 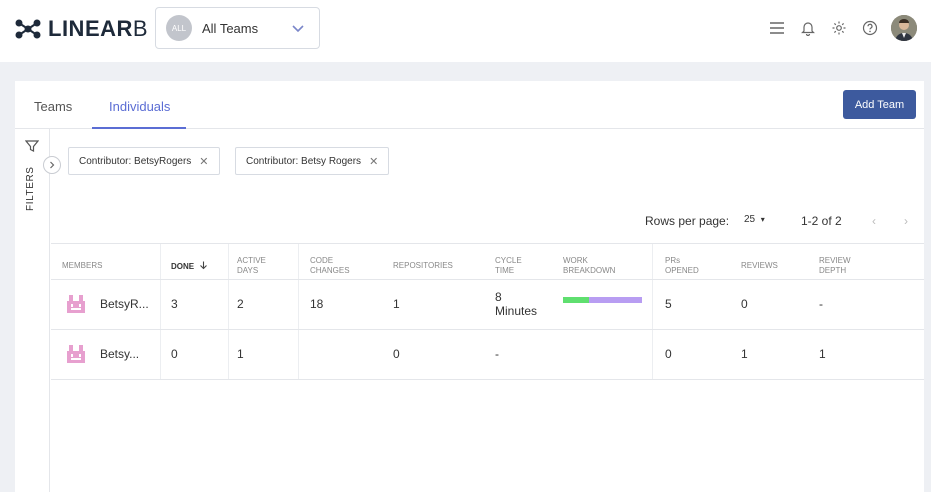 I want to click on cell-review-depth: 1, so click(x=822, y=354).